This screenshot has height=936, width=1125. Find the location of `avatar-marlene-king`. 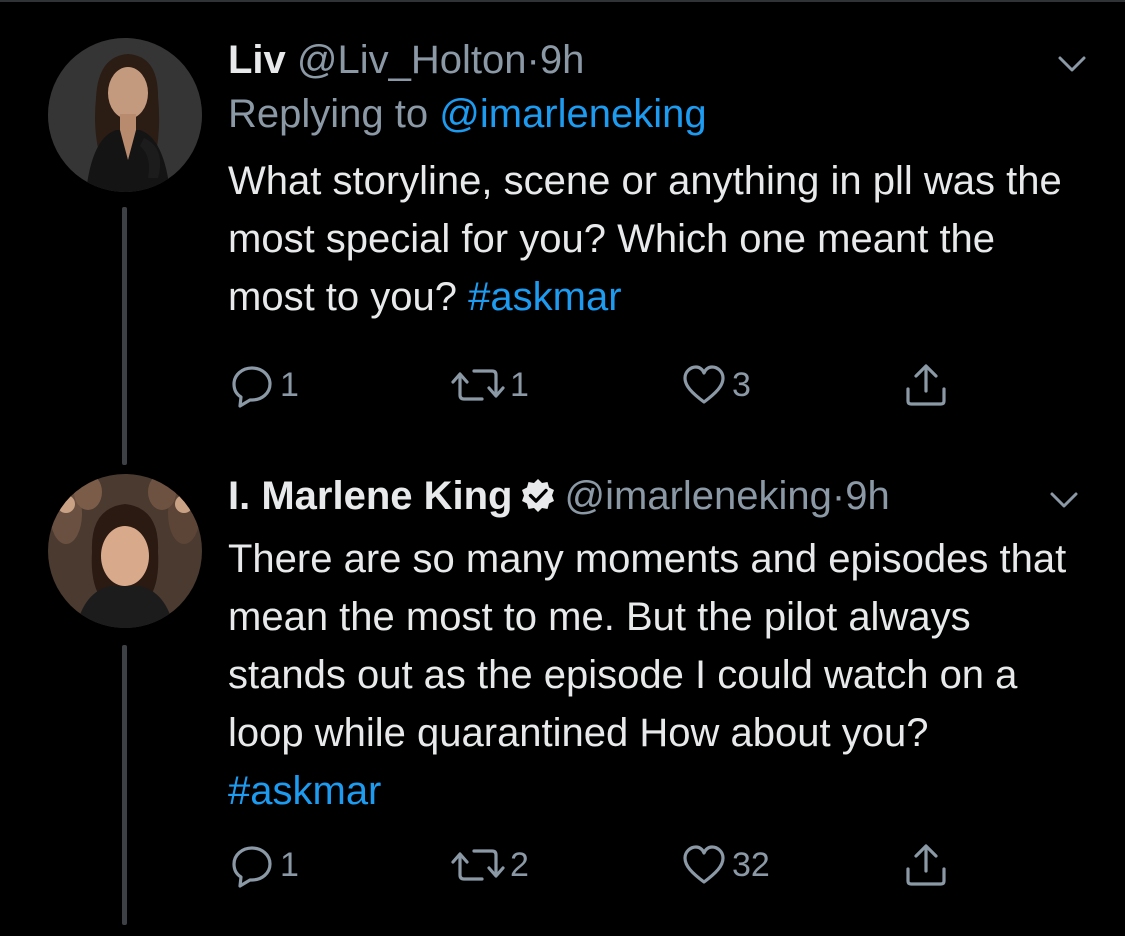

avatar-marlene-king is located at coordinates (125, 551).